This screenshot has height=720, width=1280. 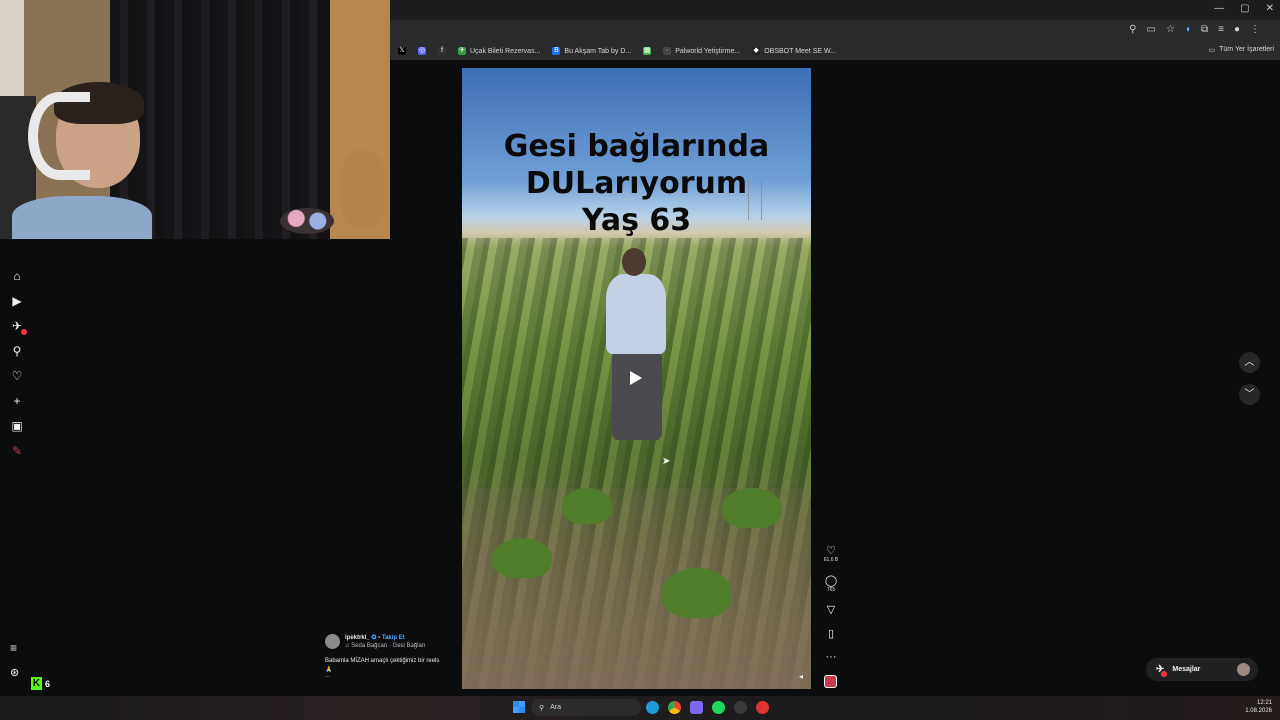 I want to click on b-site-icon: B, so click(x=556, y=51).